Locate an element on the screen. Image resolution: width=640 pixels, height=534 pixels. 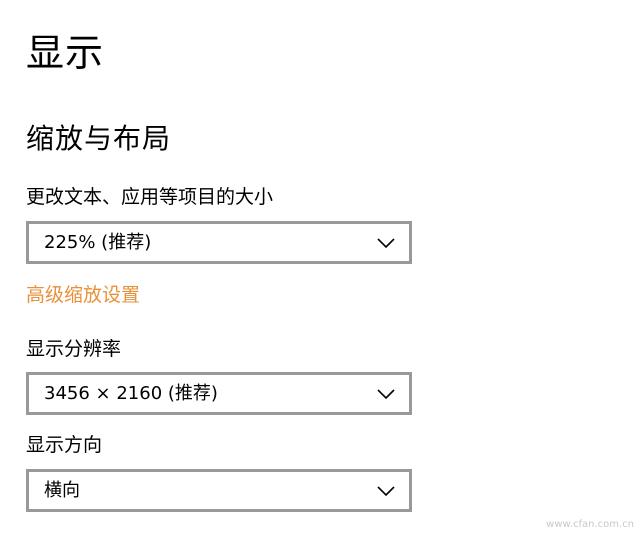
page-title: 显示 is located at coordinates (65, 53).